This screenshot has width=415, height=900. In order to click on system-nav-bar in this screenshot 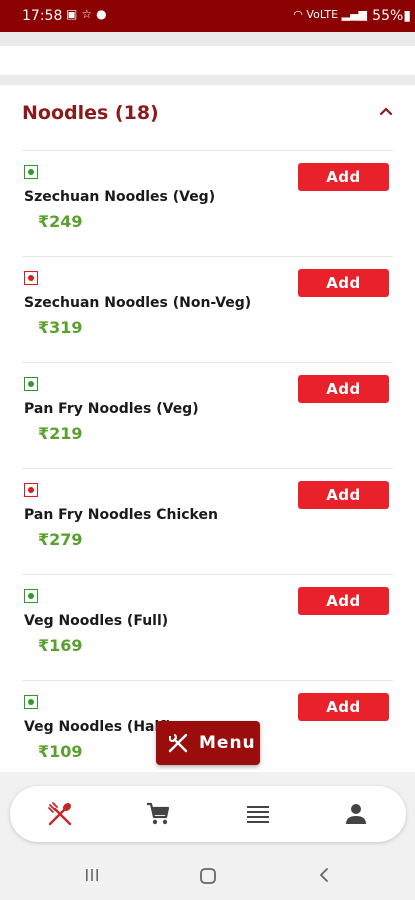, I will do `click(207, 875)`.